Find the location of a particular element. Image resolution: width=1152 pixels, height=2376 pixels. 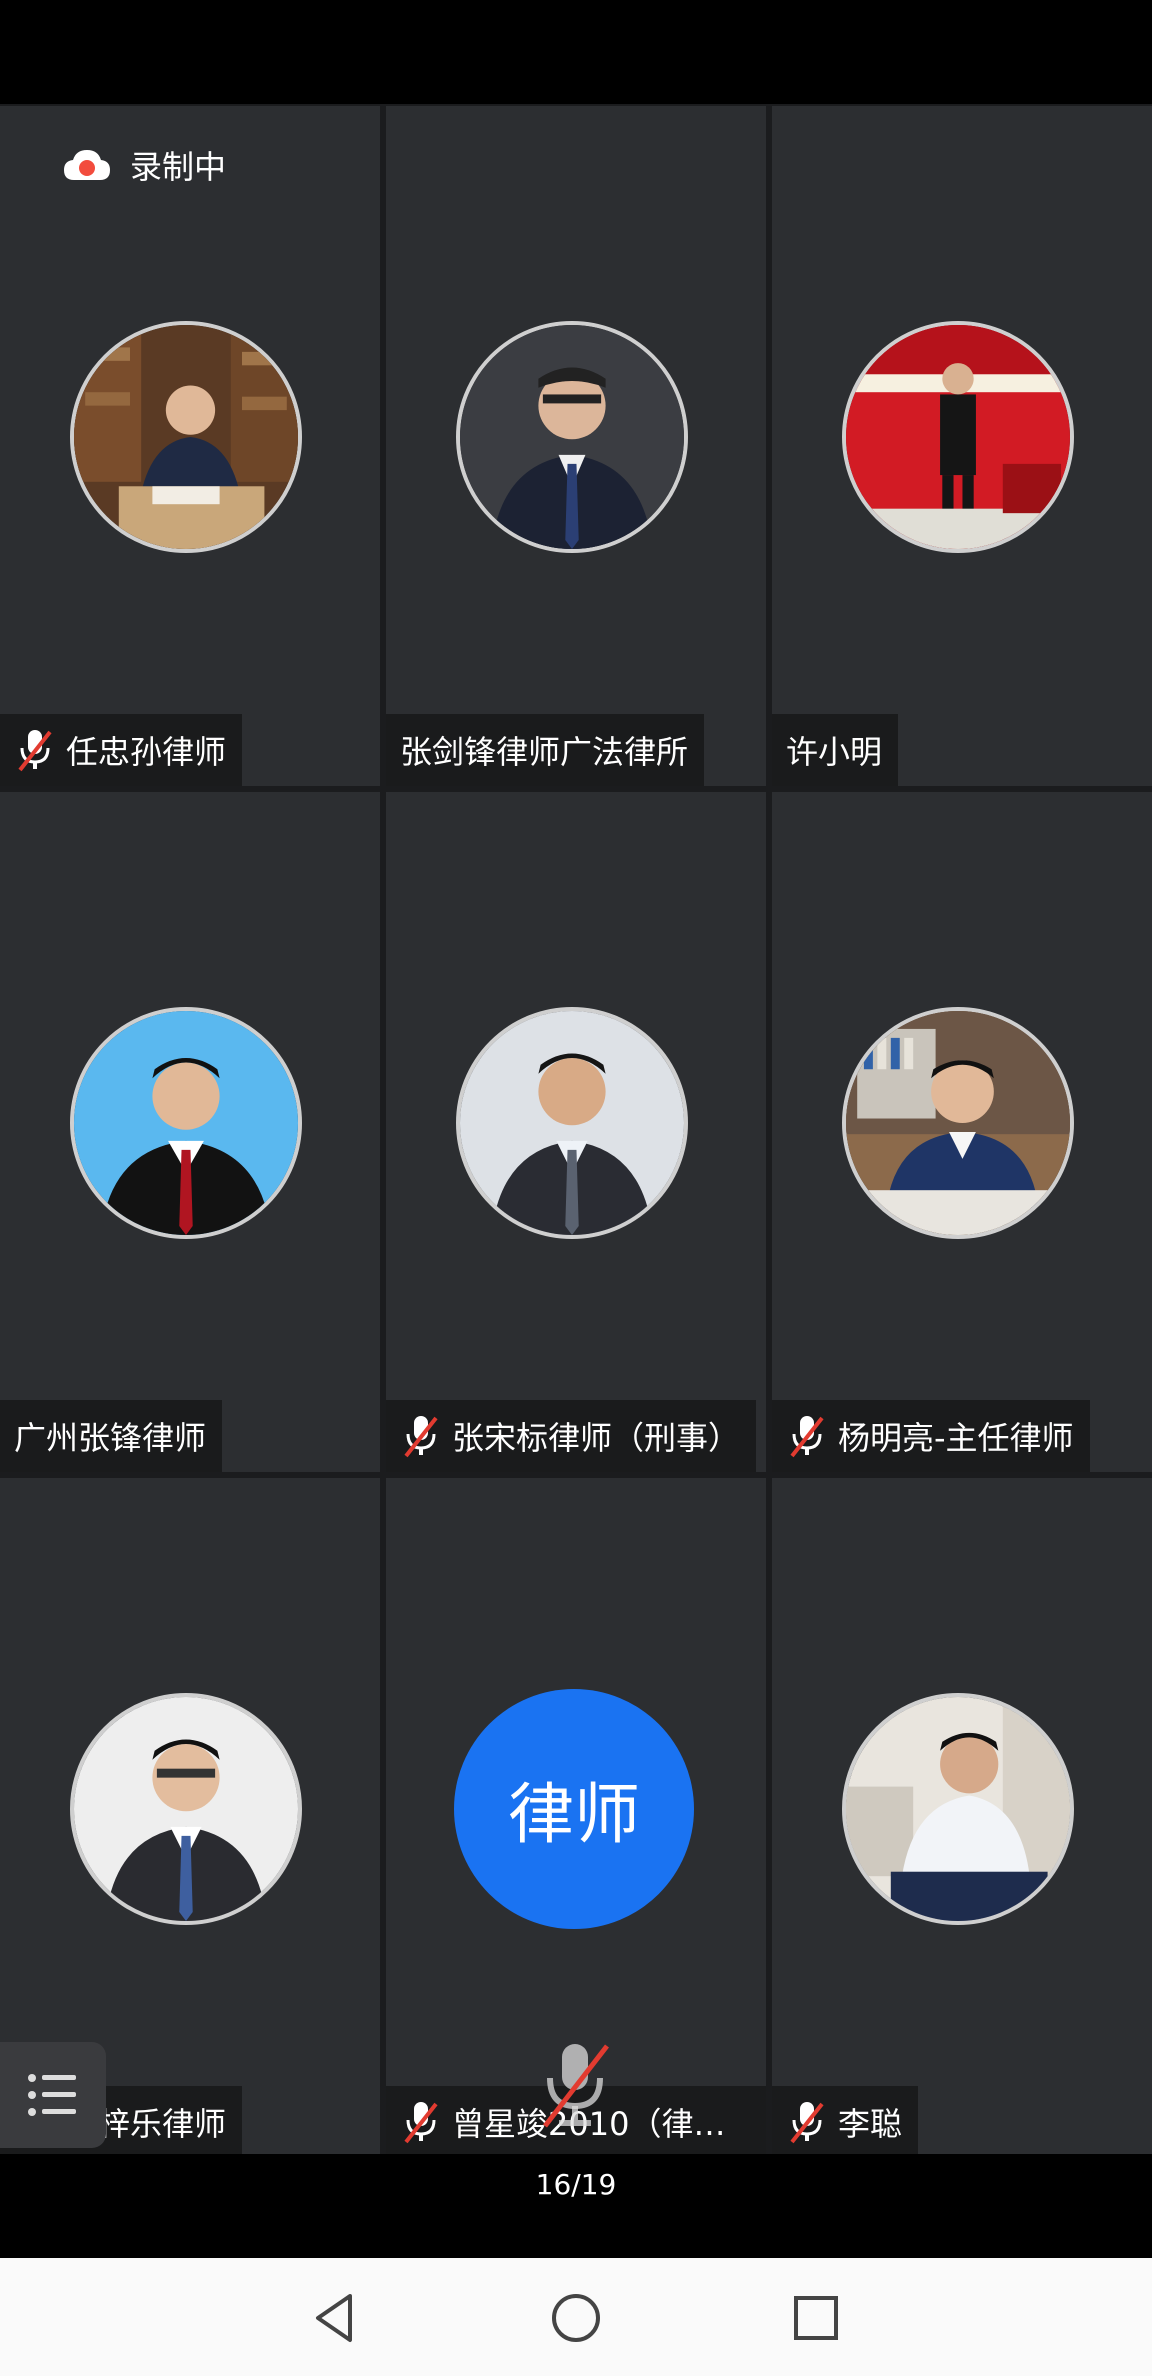

participant-list-button is located at coordinates (53, 2095).